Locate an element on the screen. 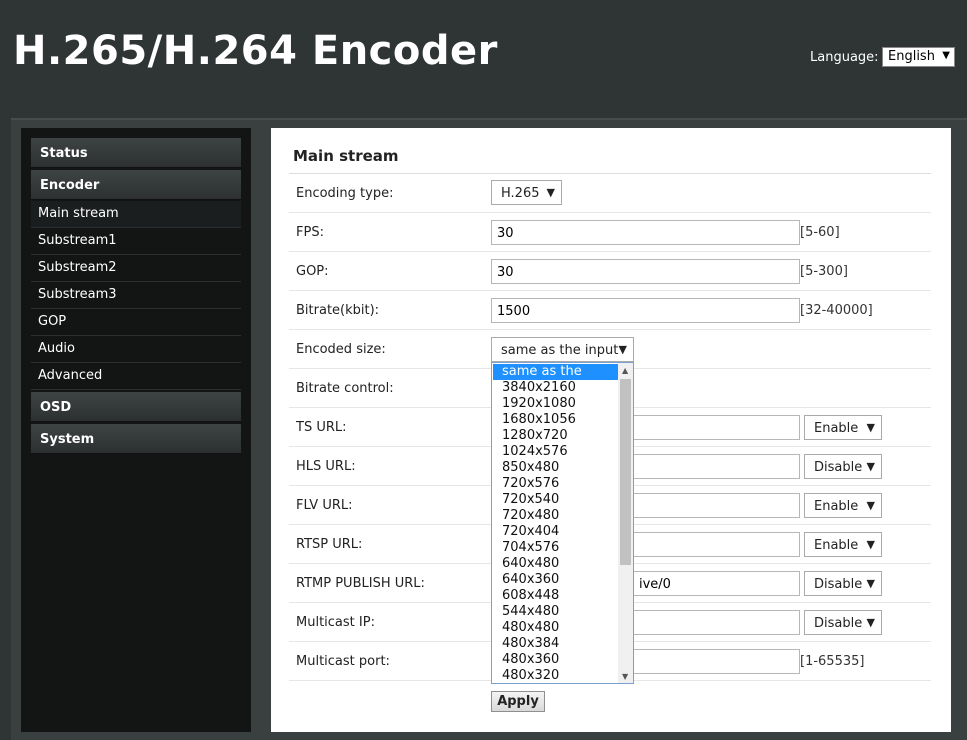  encoding-type-value: H.265 is located at coordinates (520, 193).